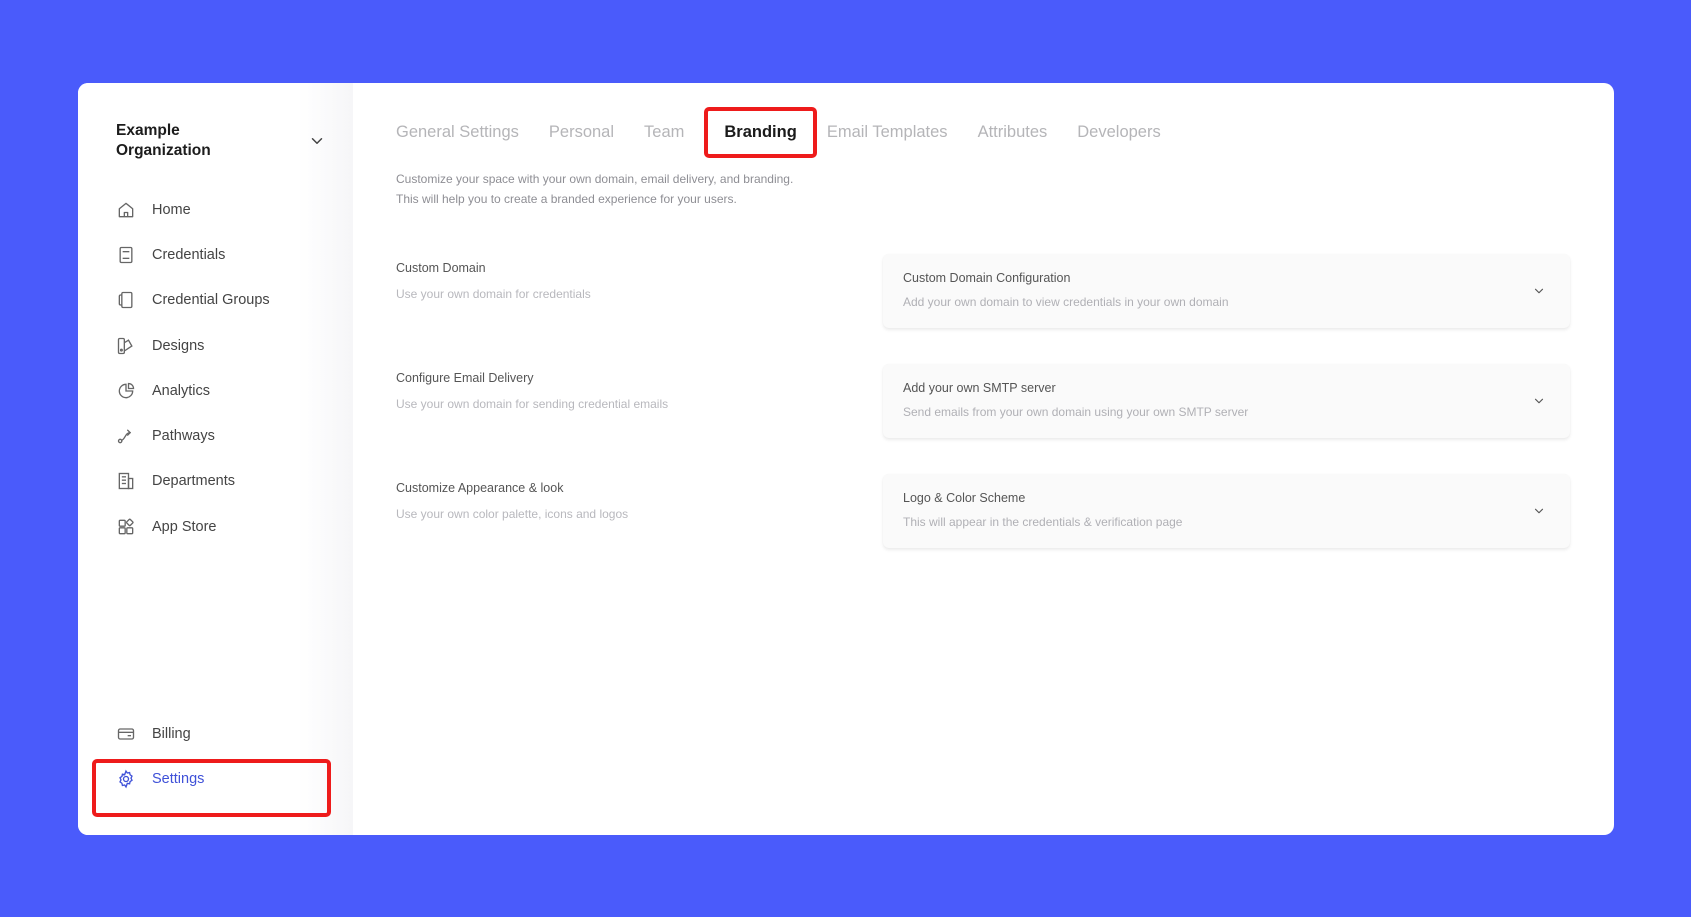  Describe the element at coordinates (126, 300) in the screenshot. I see `credential-groups-icon` at that location.